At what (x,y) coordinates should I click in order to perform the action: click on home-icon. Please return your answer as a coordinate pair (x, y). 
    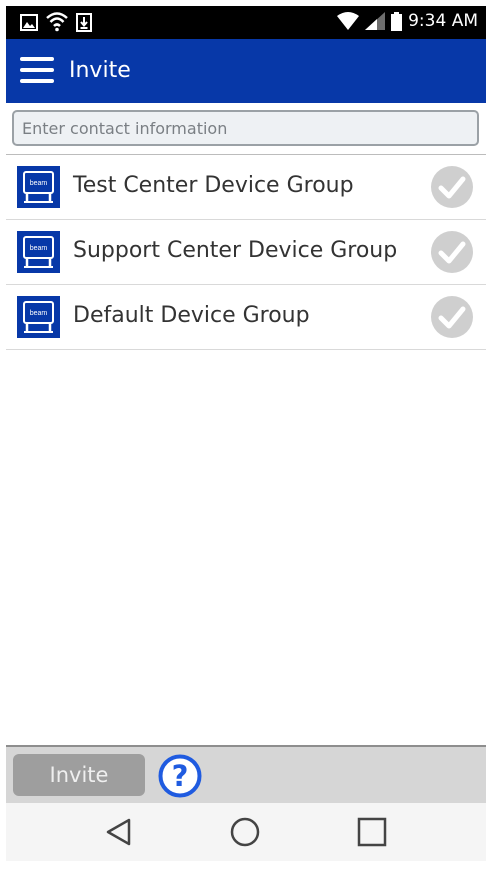
    Looking at the image, I should click on (245, 832).